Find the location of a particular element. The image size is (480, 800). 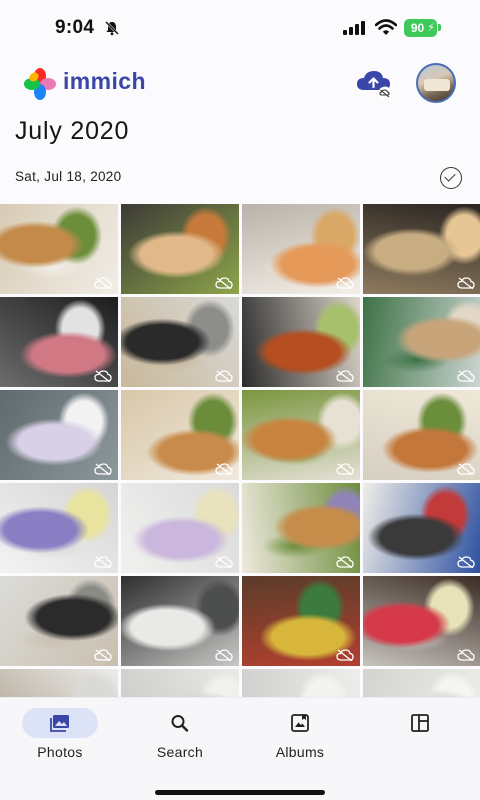

nav-photos: Photos is located at coordinates (67, 738).